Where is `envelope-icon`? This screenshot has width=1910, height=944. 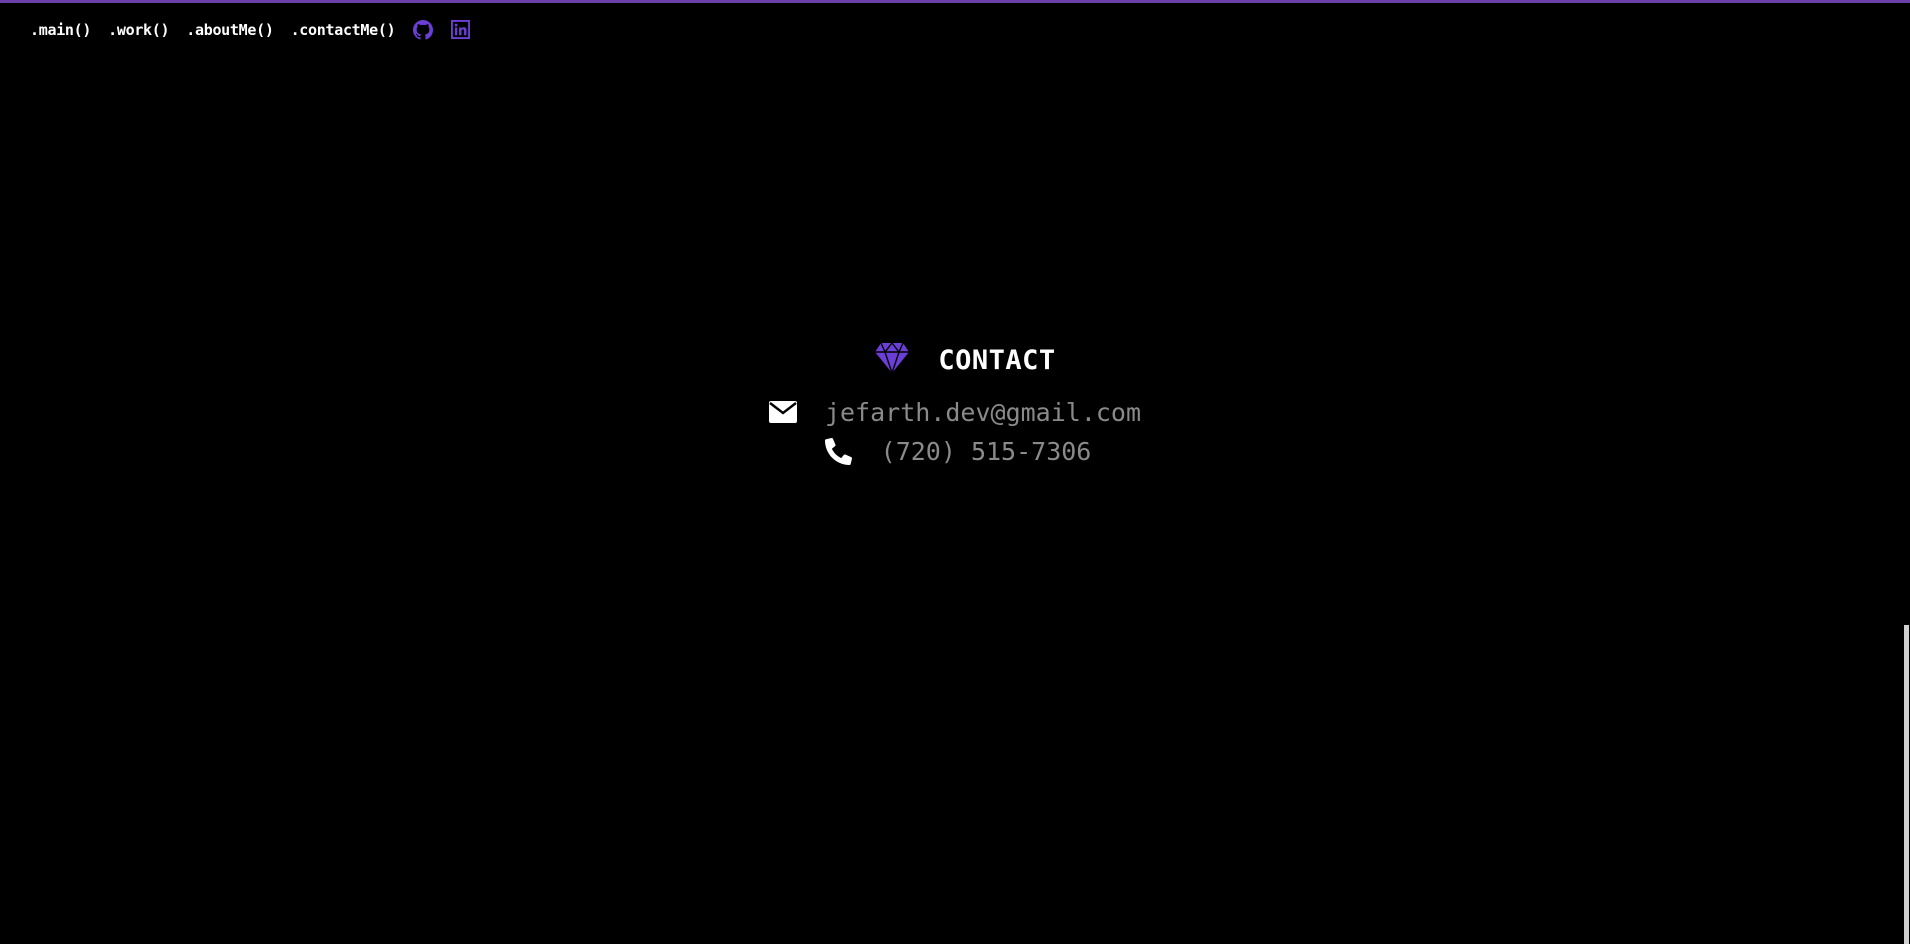
envelope-icon is located at coordinates (782, 412).